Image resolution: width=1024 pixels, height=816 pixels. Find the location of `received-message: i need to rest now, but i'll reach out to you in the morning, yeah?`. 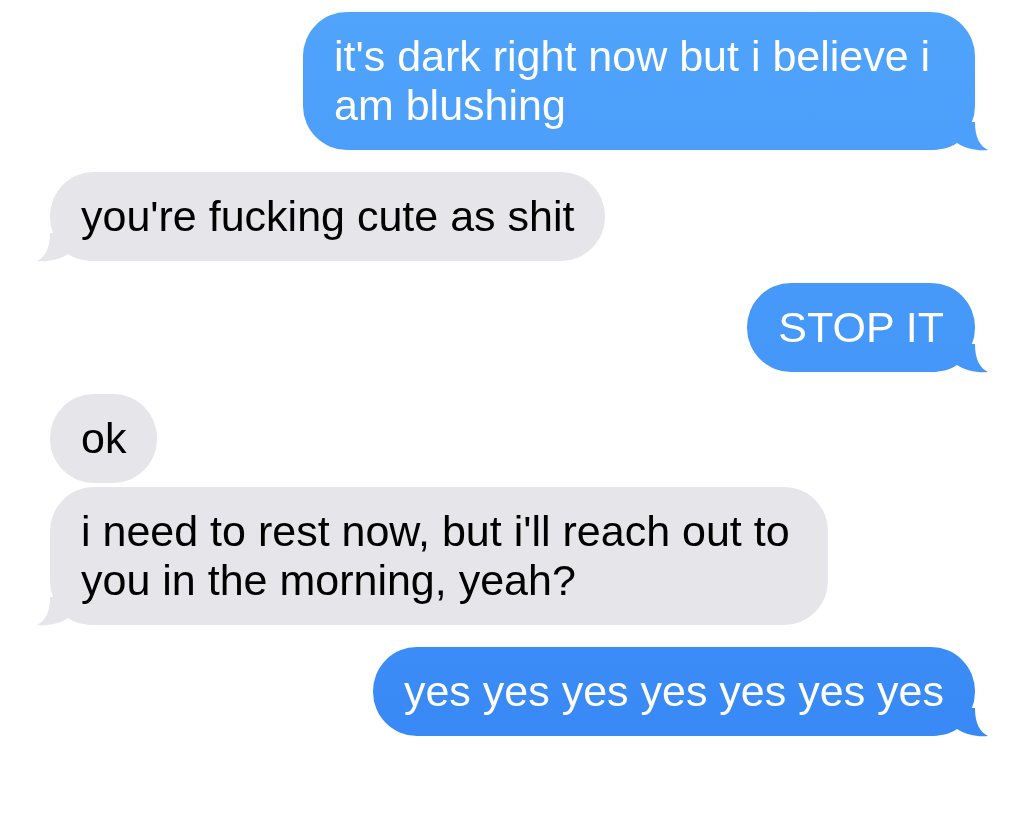

received-message: i need to rest now, but i'll reach out to you in the morning, yeah? is located at coordinates (439, 556).